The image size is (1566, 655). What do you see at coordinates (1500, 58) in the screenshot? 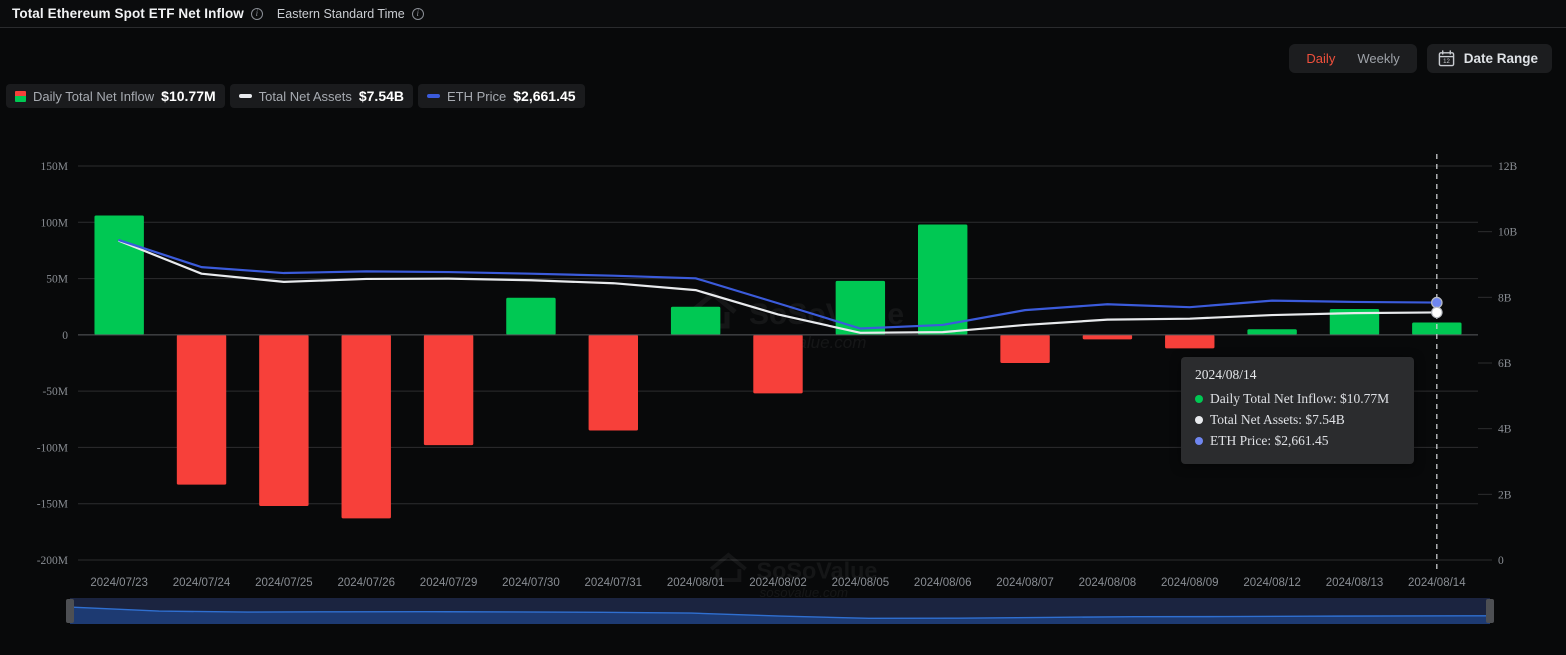
I see `date-range-label: Date Range` at bounding box center [1500, 58].